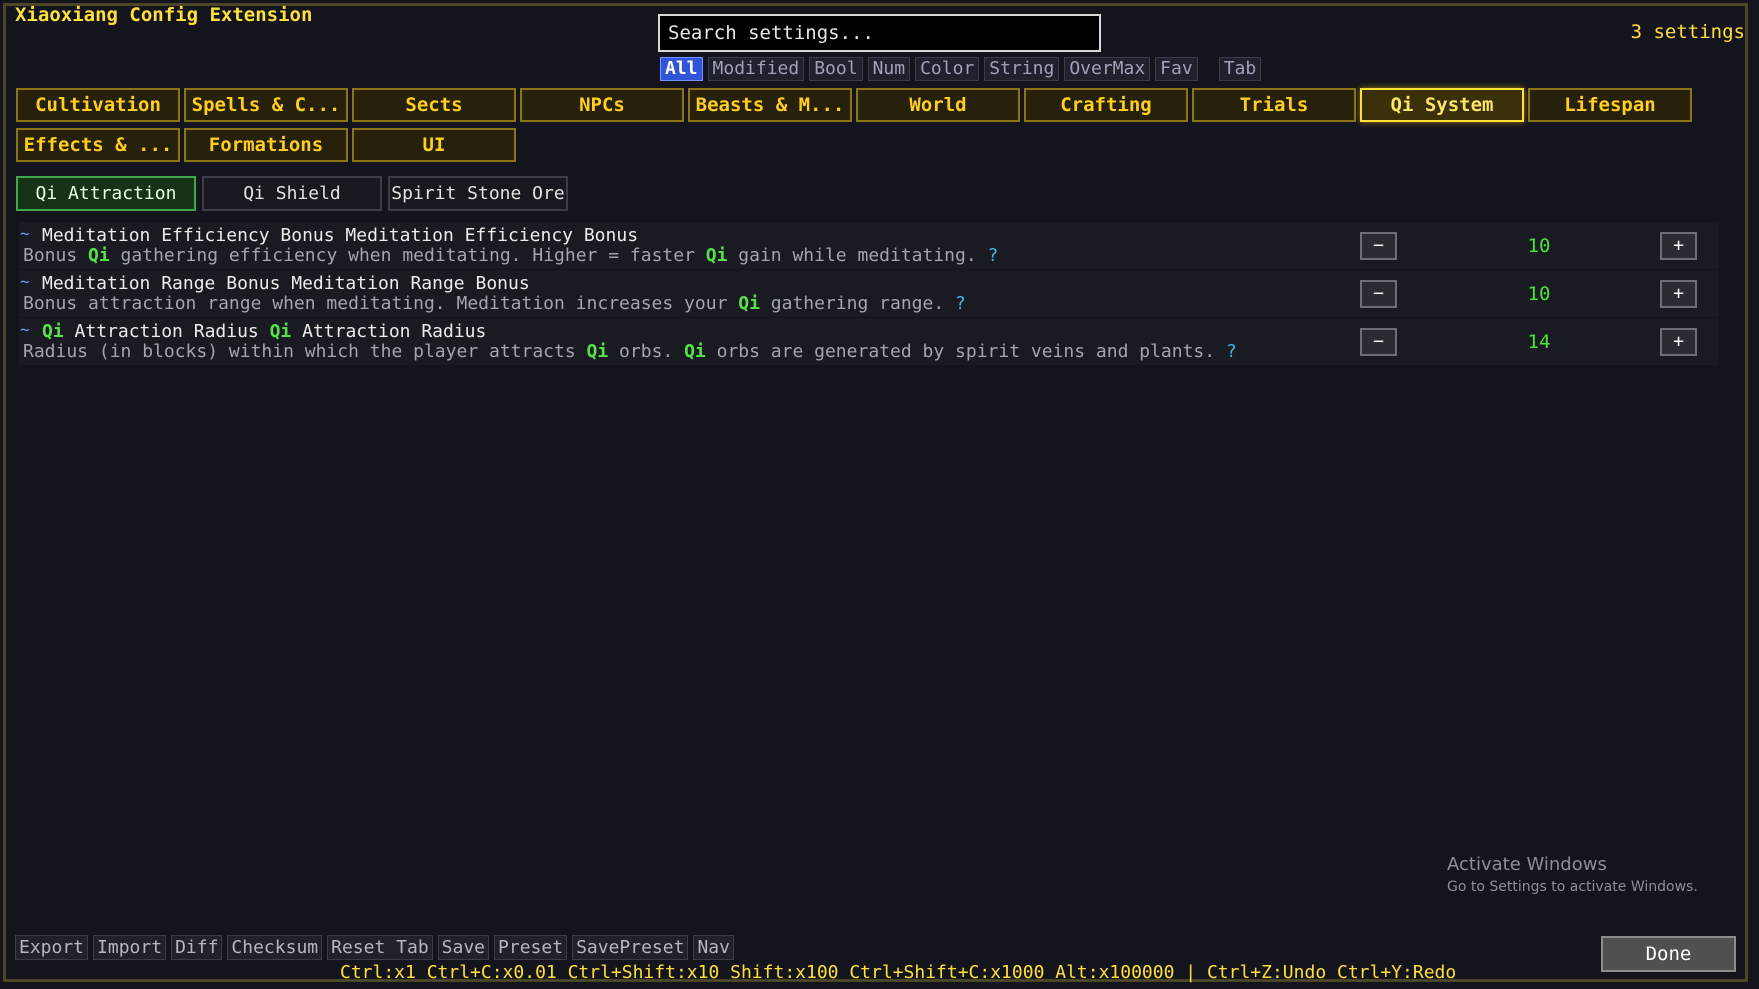 Image resolution: width=1759 pixels, height=989 pixels. What do you see at coordinates (681, 69) in the screenshot?
I see `filter-all: All` at bounding box center [681, 69].